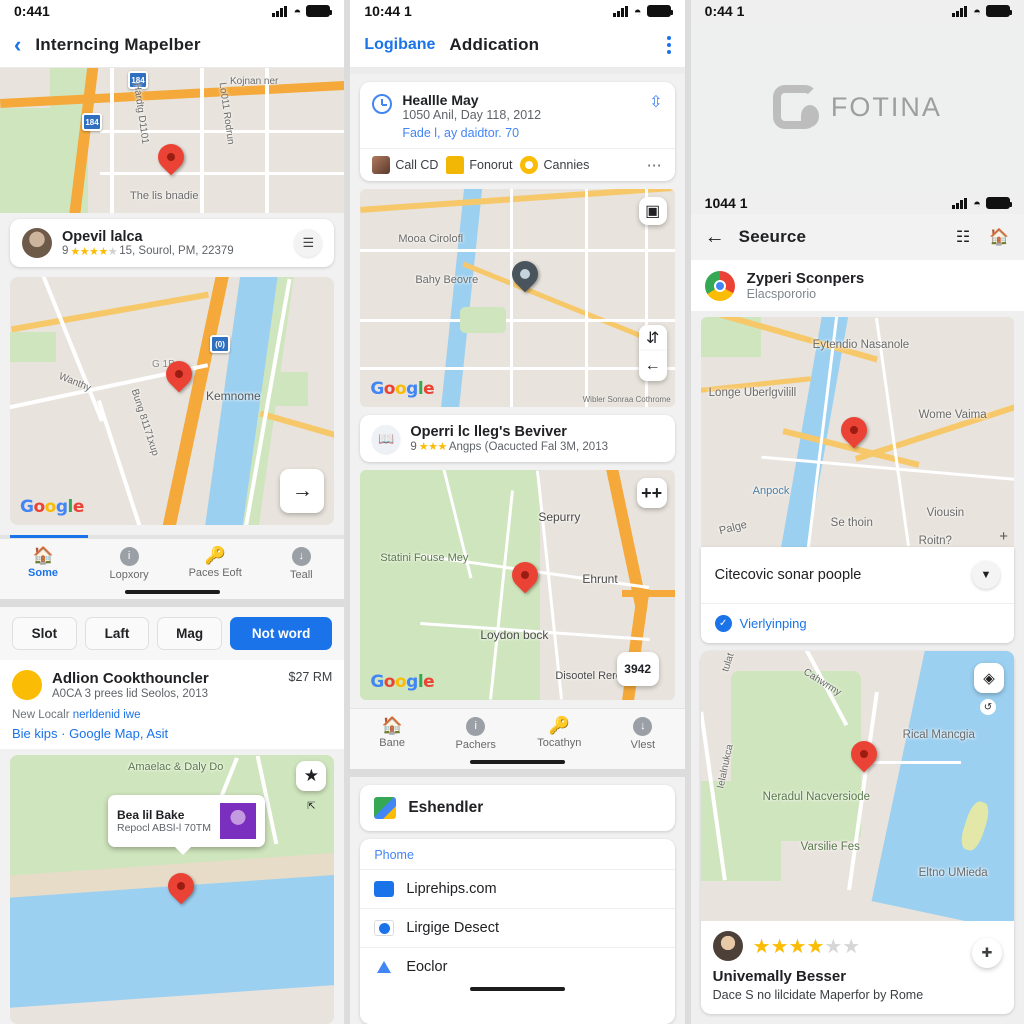  I want to click on layers-icon: ☰, so click(308, 243).